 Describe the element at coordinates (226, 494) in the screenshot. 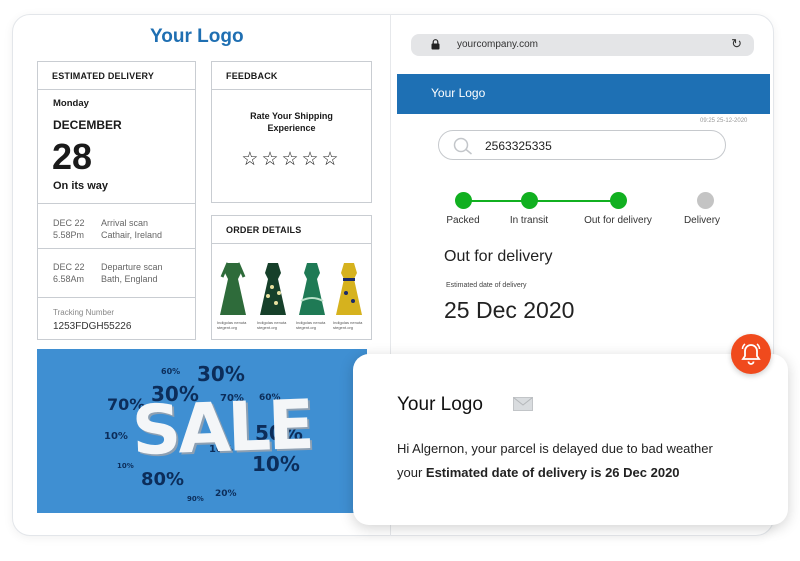

I see `percent-label: 20%` at that location.